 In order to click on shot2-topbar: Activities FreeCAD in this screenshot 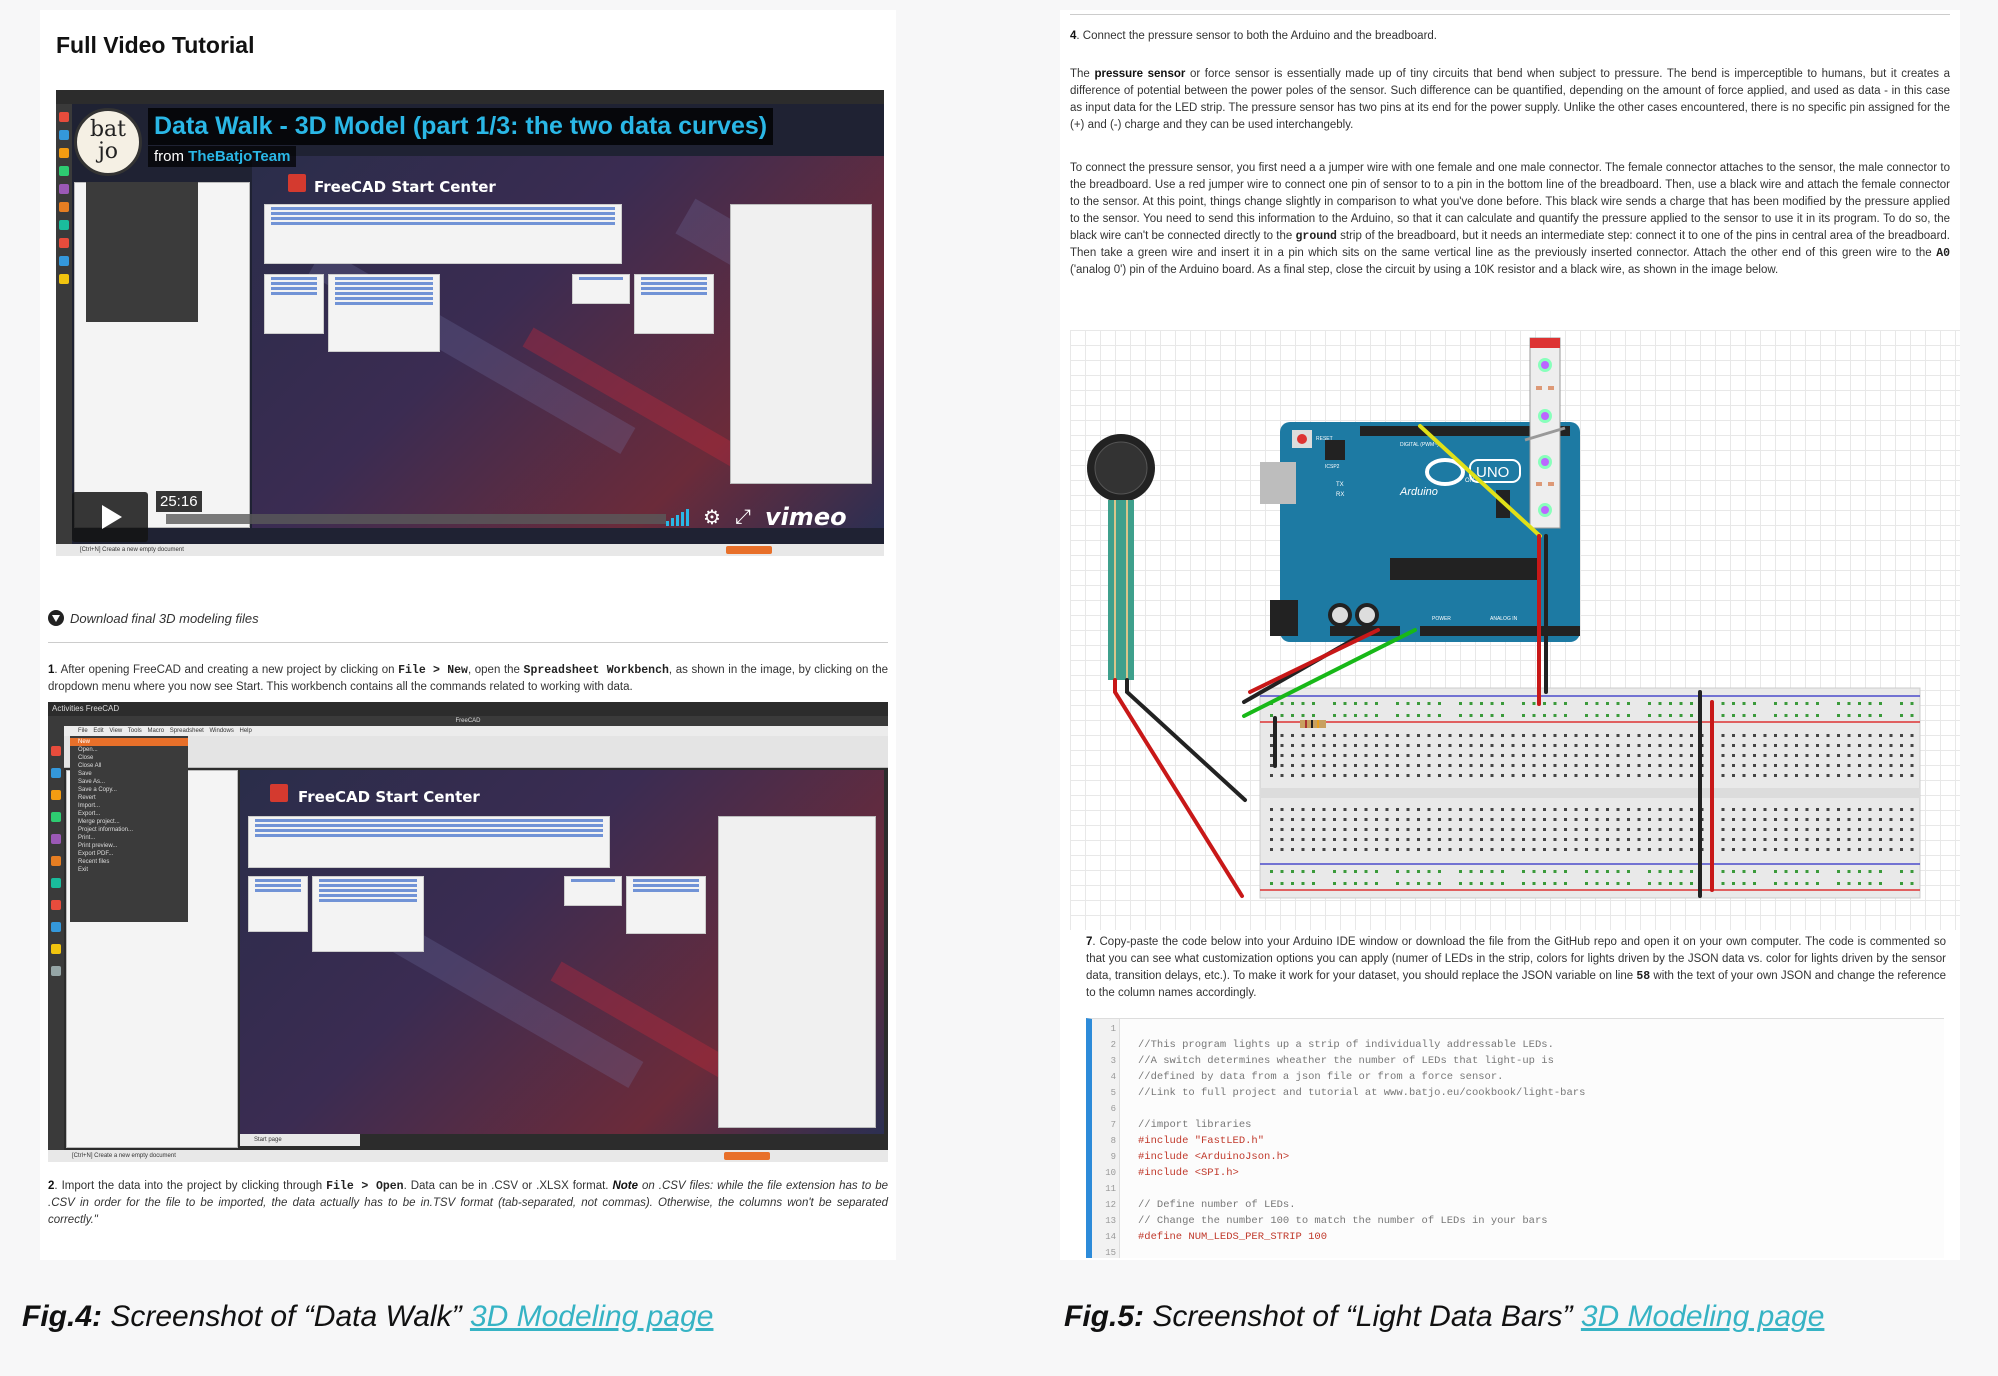, I will do `click(468, 709)`.